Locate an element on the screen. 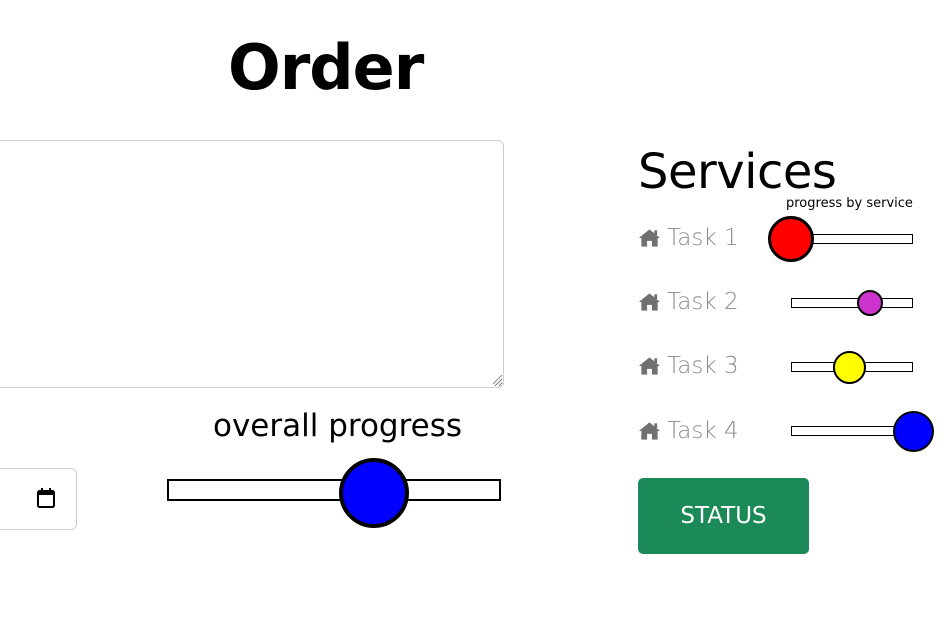  task-4-progress-thumb is located at coordinates (913, 431).